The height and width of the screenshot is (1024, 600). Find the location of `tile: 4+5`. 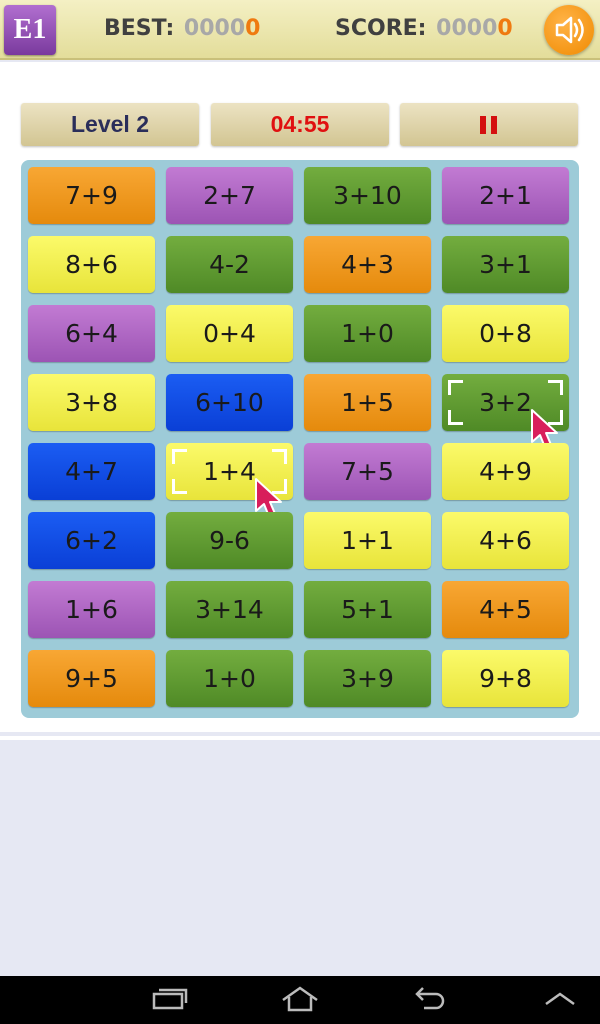

tile: 4+5 is located at coordinates (505, 609).